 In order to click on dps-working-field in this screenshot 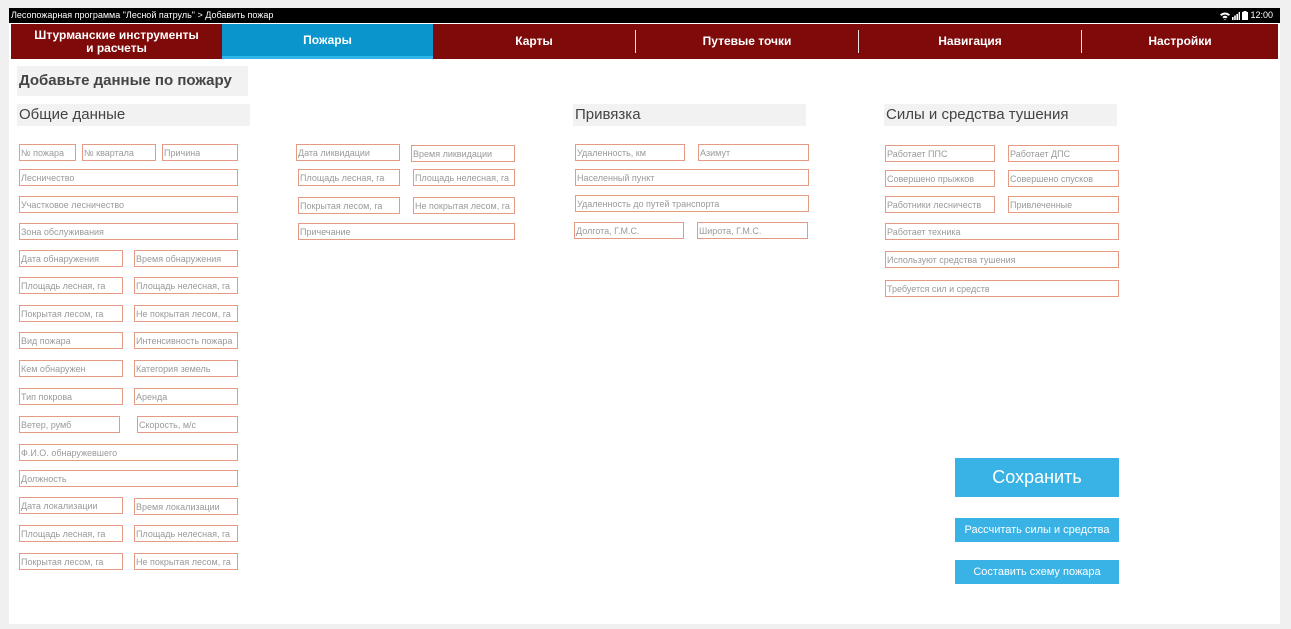, I will do `click(1063, 153)`.